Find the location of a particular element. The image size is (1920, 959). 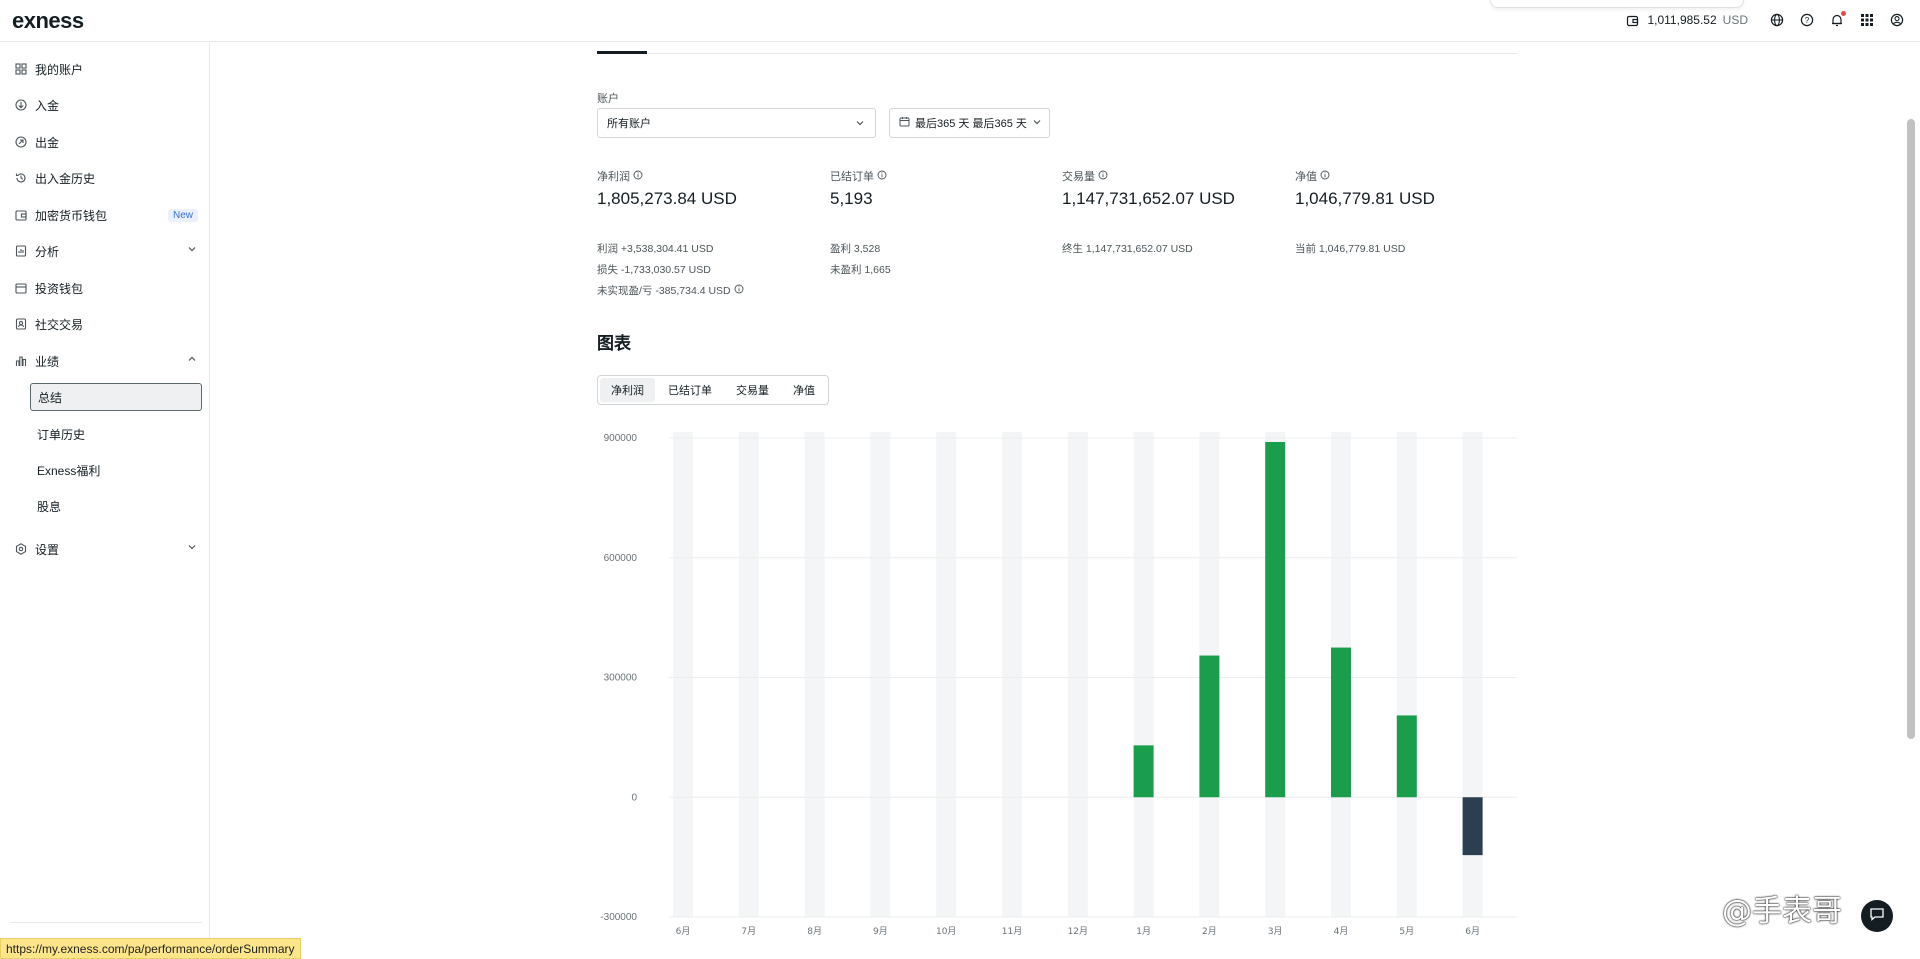

sidebar-item-label: 出金 is located at coordinates (47, 142).